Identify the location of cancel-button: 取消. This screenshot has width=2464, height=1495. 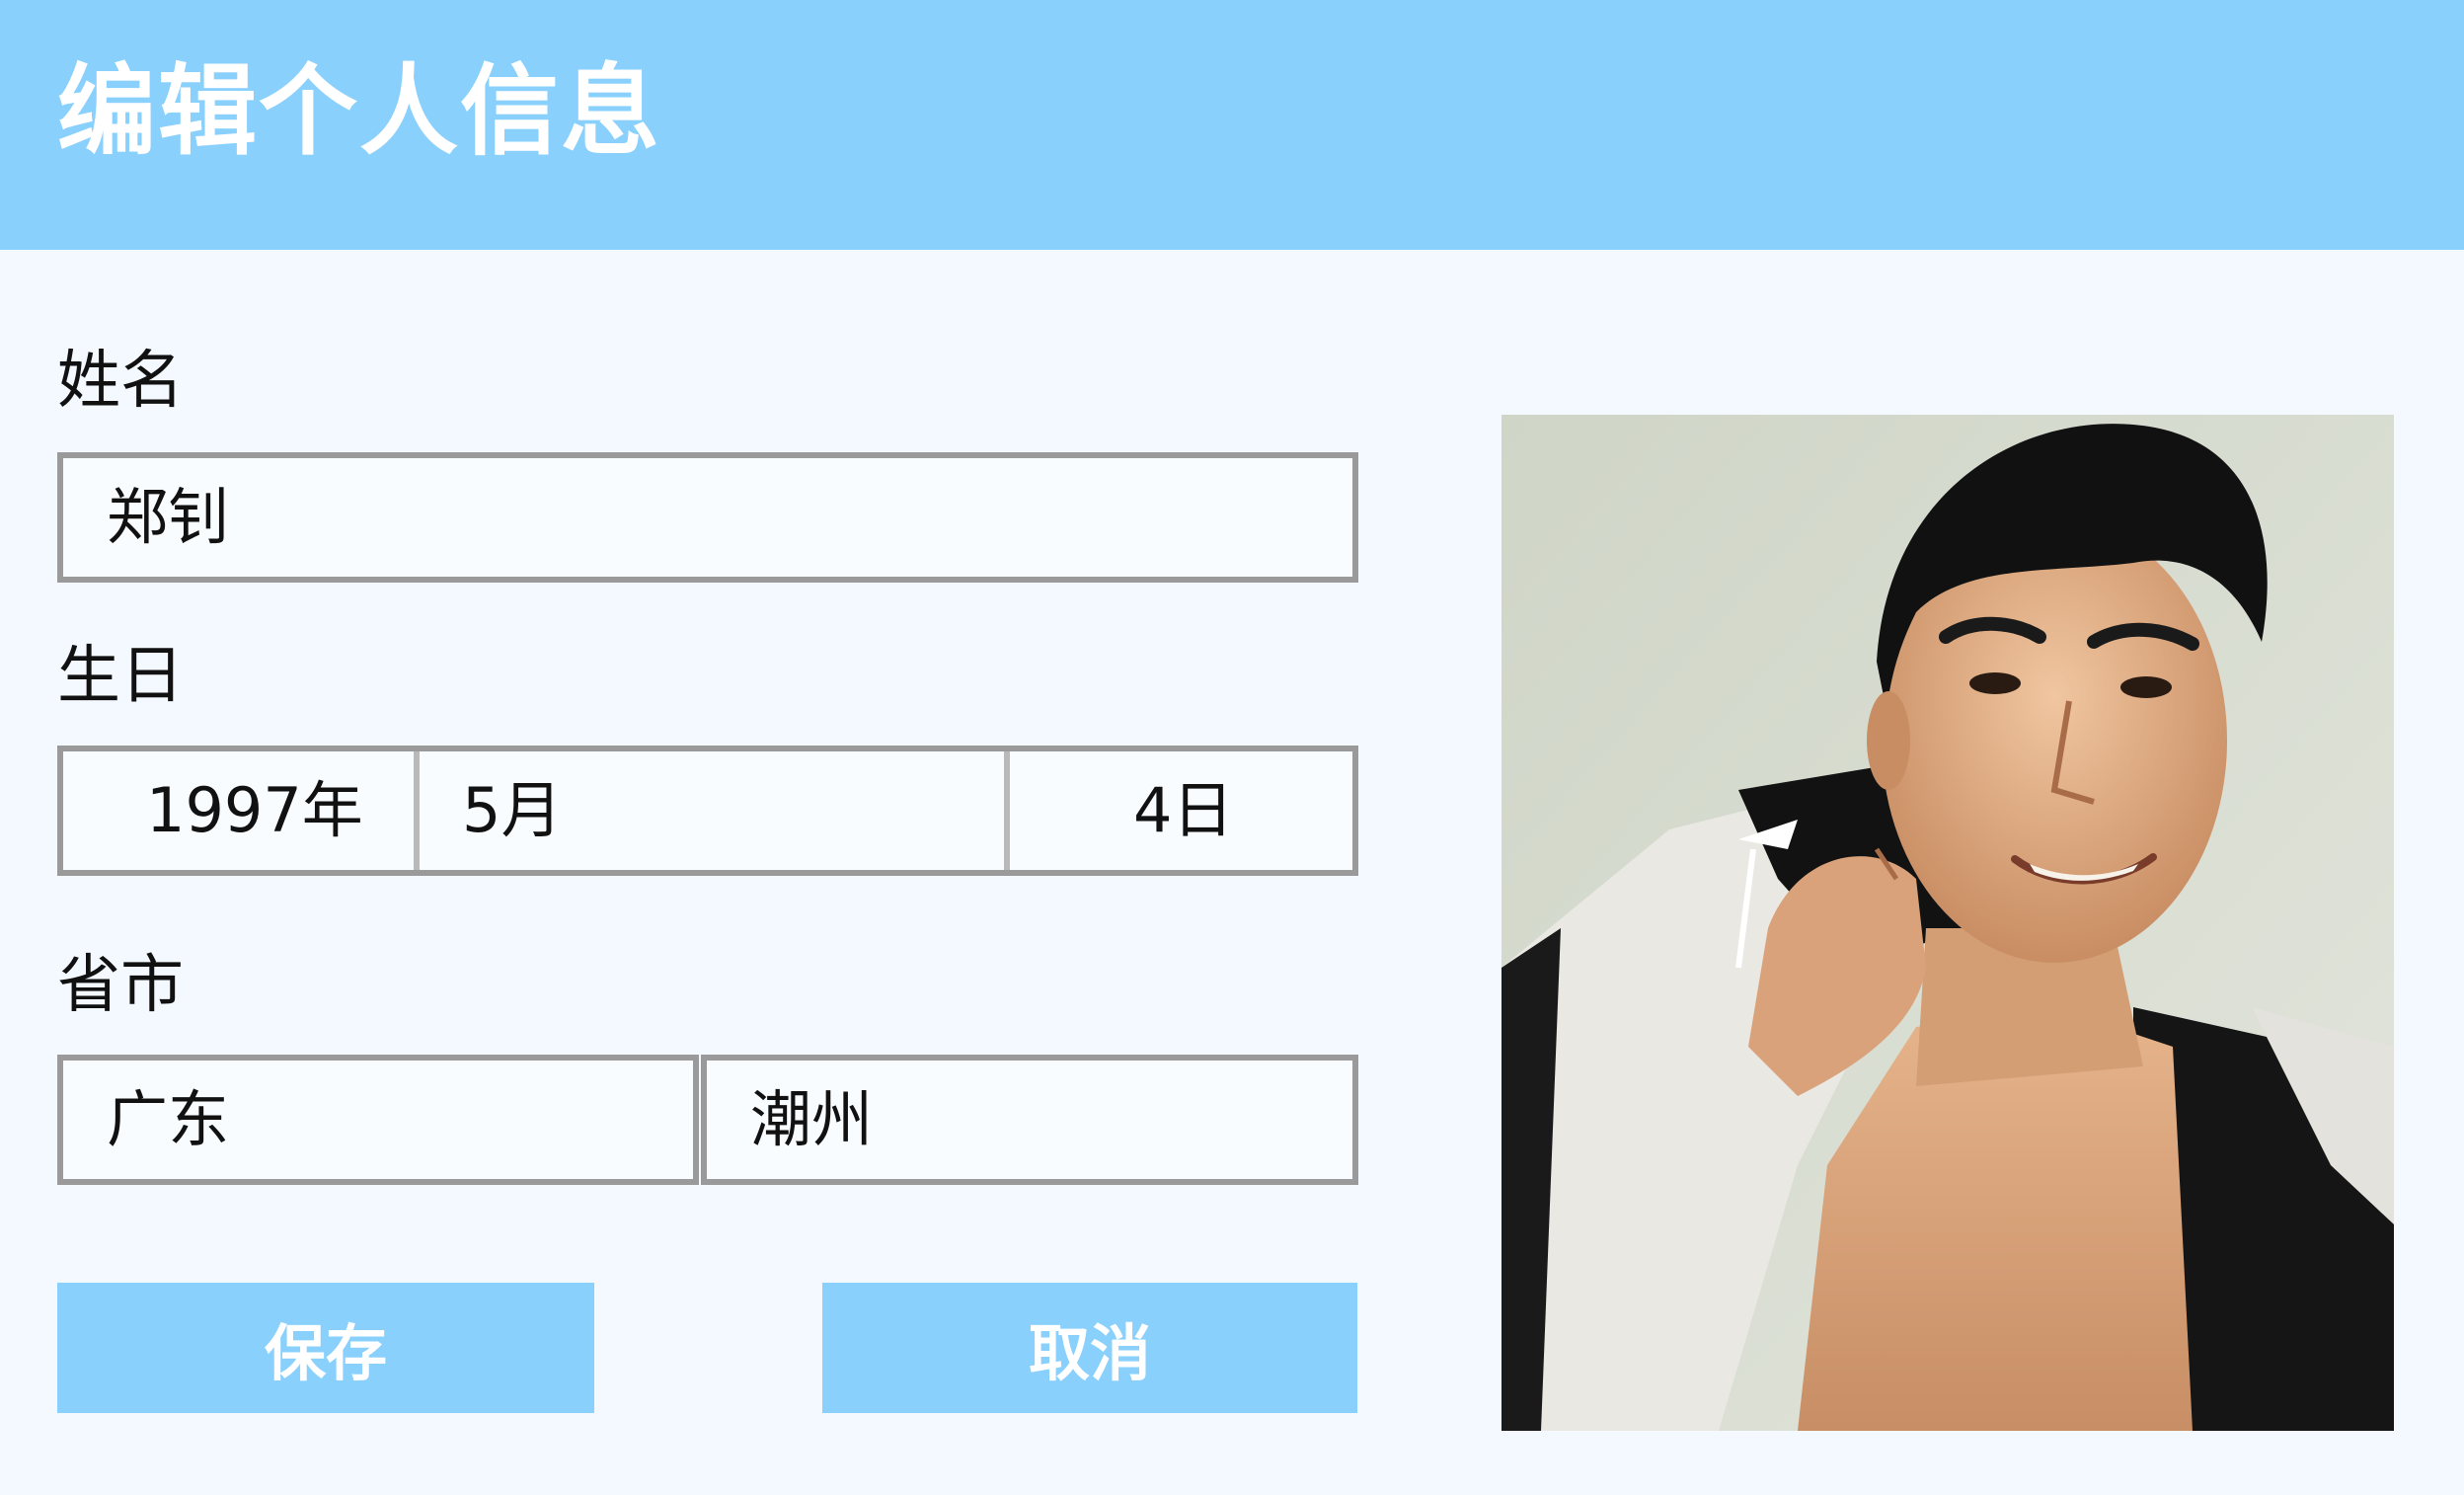
(1089, 1348).